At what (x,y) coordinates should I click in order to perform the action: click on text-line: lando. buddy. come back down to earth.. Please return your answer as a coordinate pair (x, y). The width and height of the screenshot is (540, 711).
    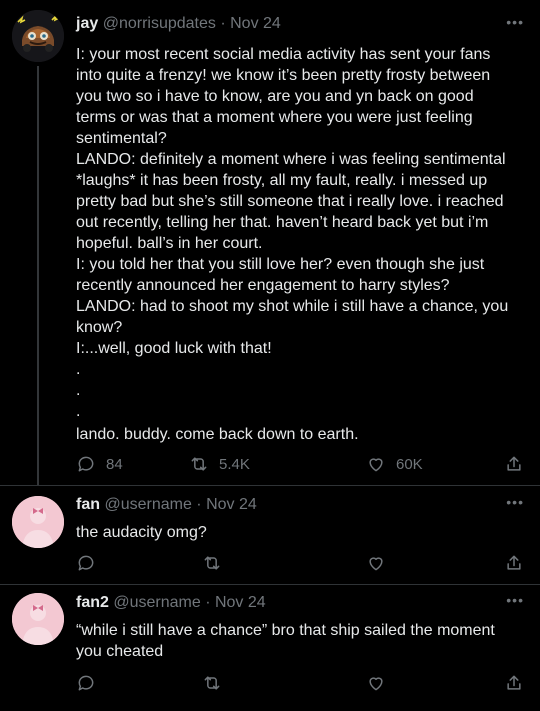
    Looking at the image, I should click on (217, 434).